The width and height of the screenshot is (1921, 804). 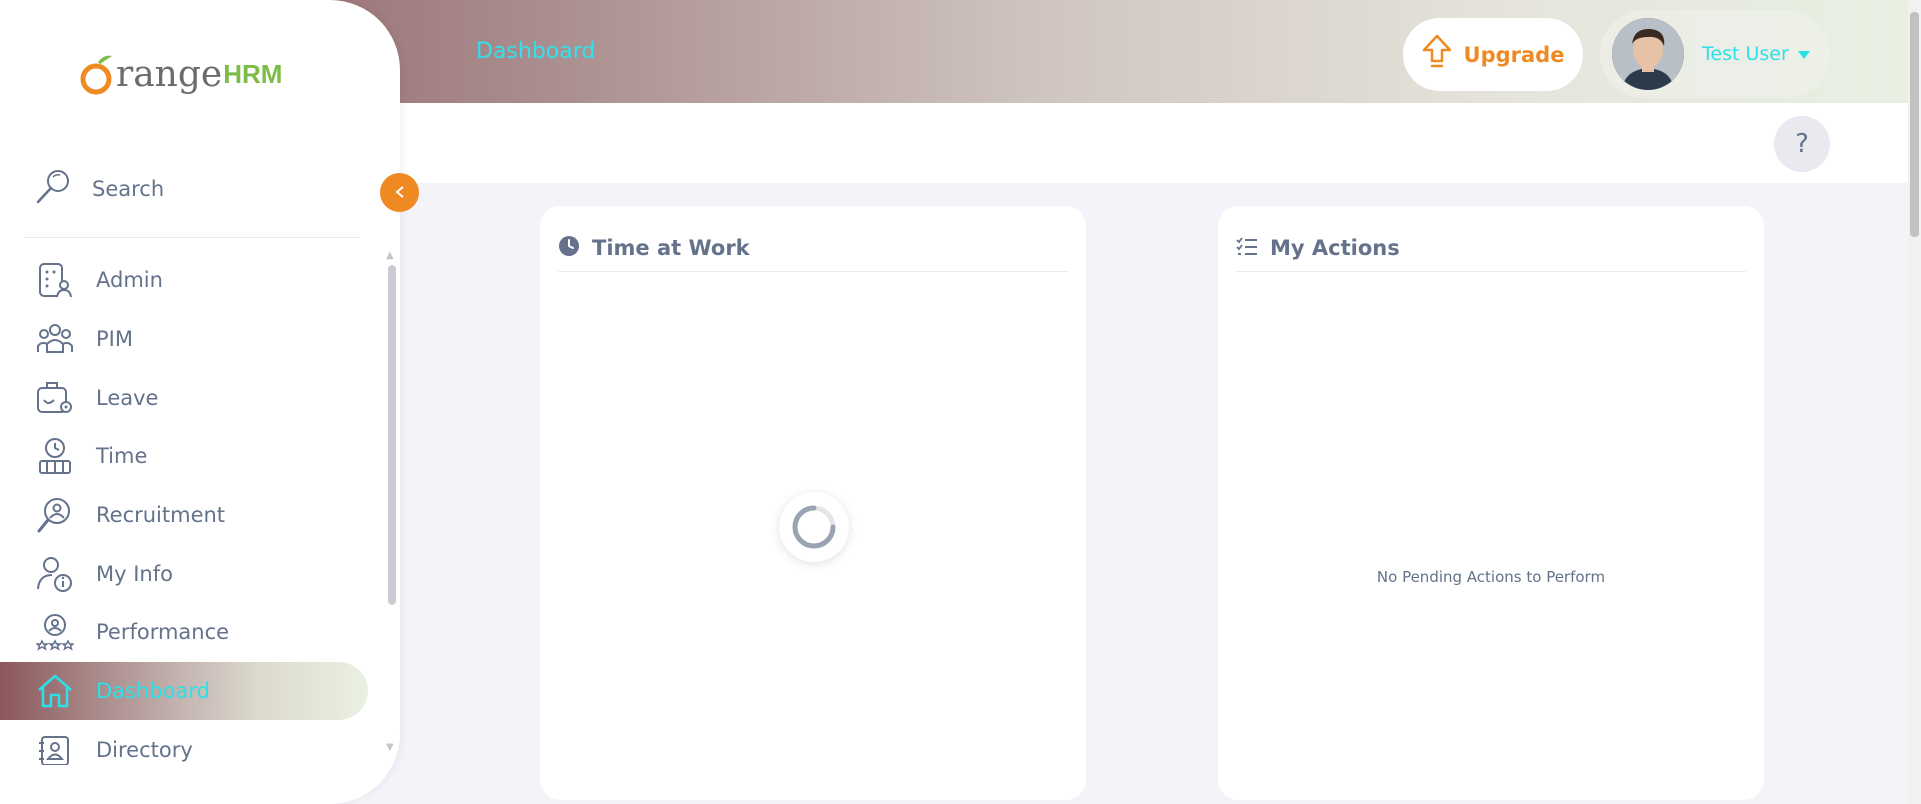 What do you see at coordinates (55, 691) in the screenshot?
I see `dashboard-icon` at bounding box center [55, 691].